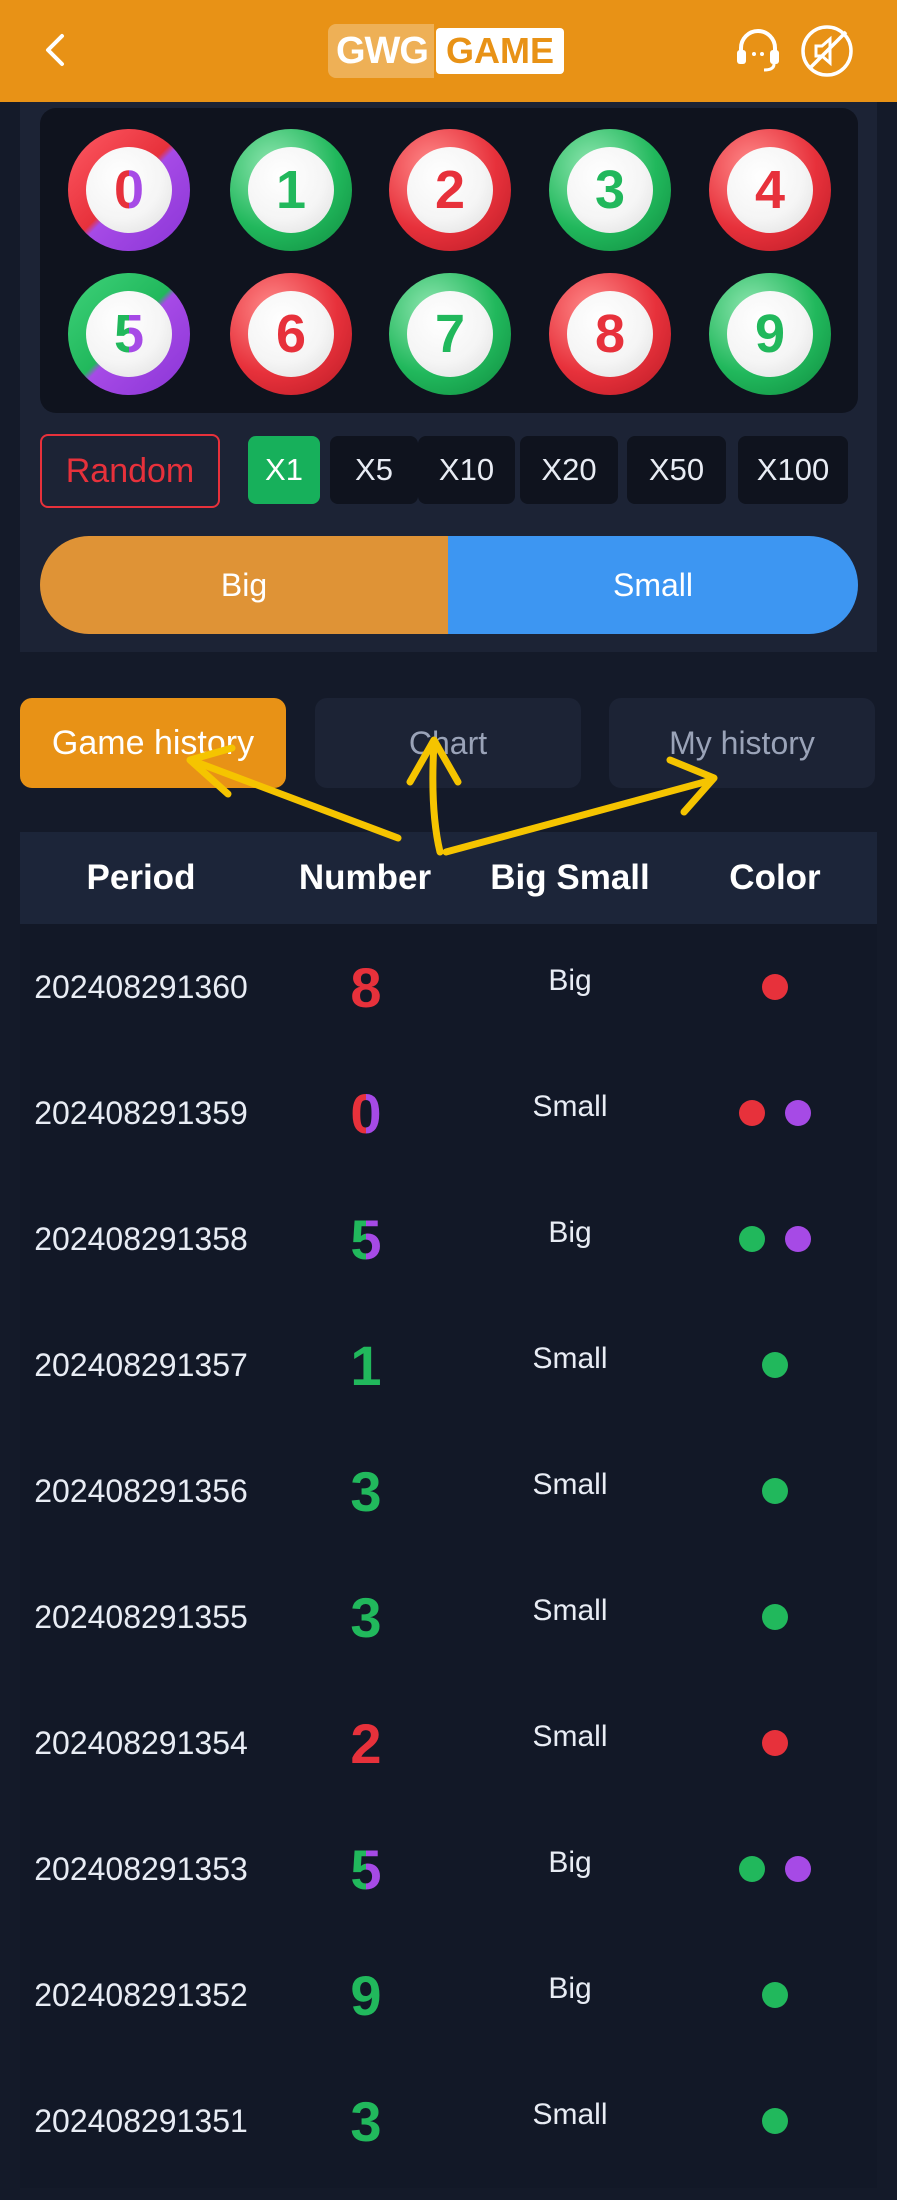  I want to click on multiplier-x1-button: X1, so click(284, 470).